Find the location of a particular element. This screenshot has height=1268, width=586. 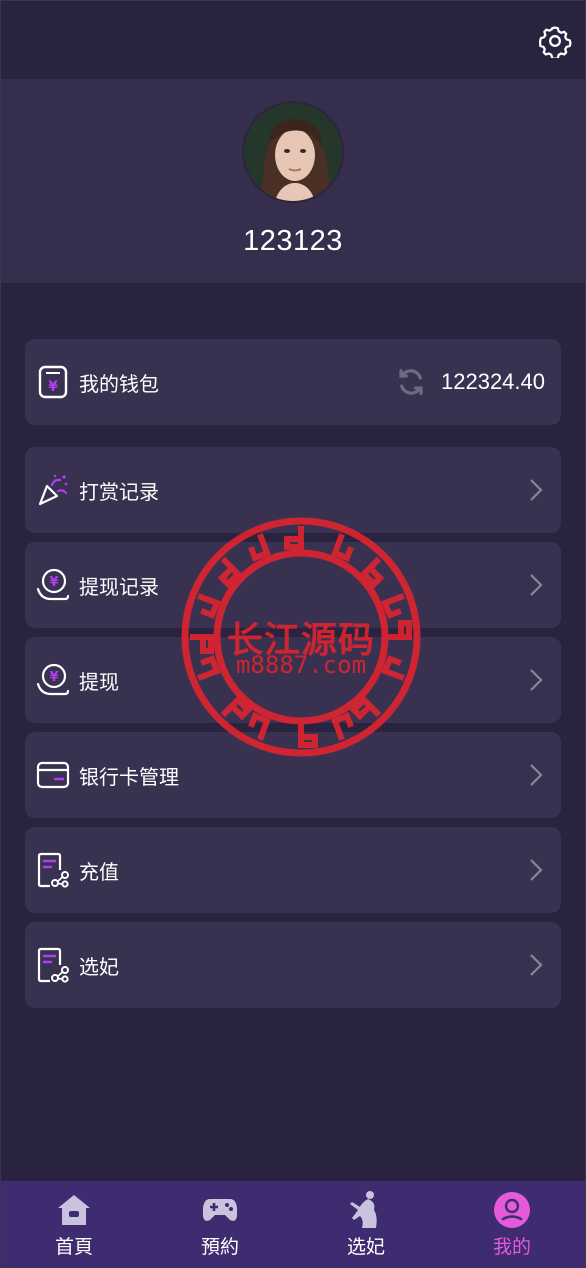

tab-label: 首頁 is located at coordinates (73, 1246).